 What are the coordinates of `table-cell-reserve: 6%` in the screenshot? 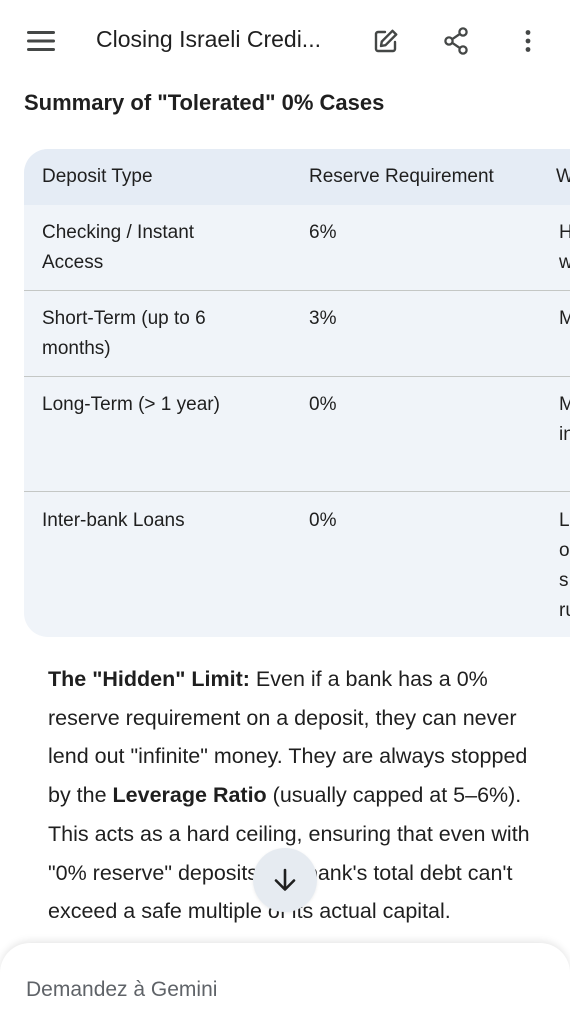 It's located at (323, 232).